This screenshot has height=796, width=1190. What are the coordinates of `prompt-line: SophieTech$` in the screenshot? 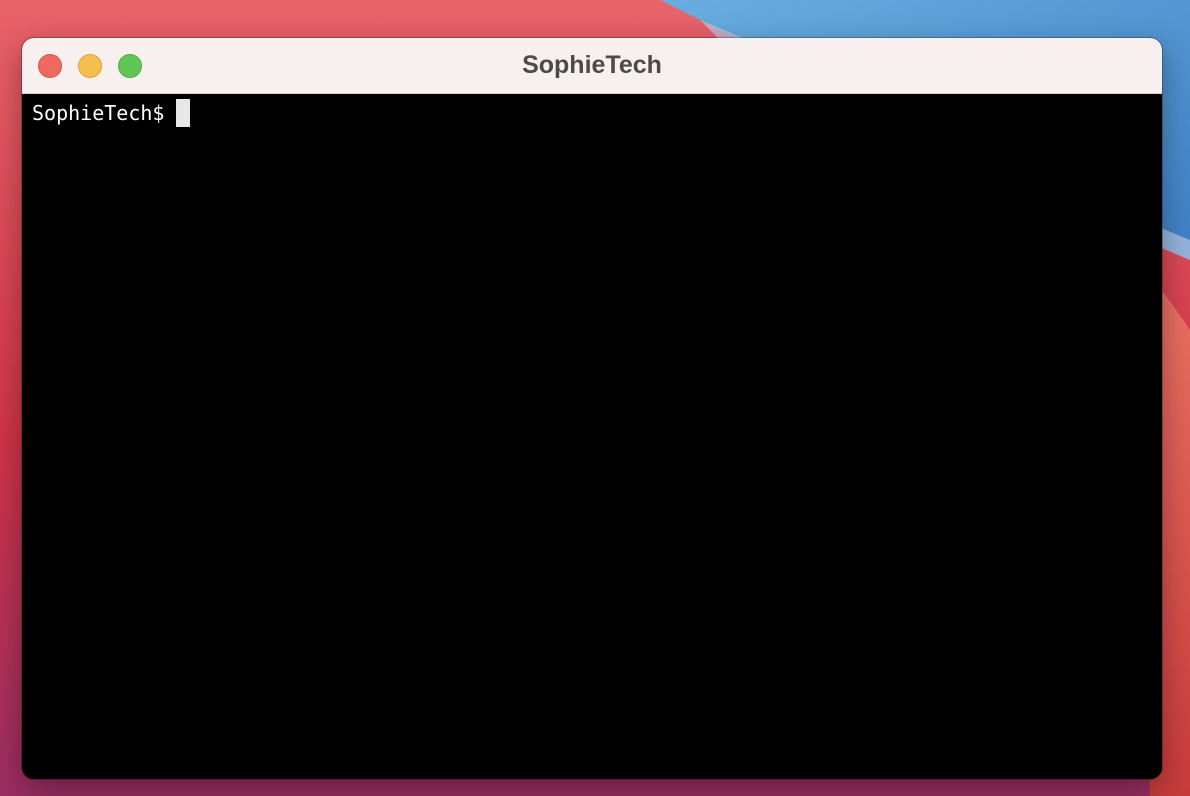 It's located at (111, 113).